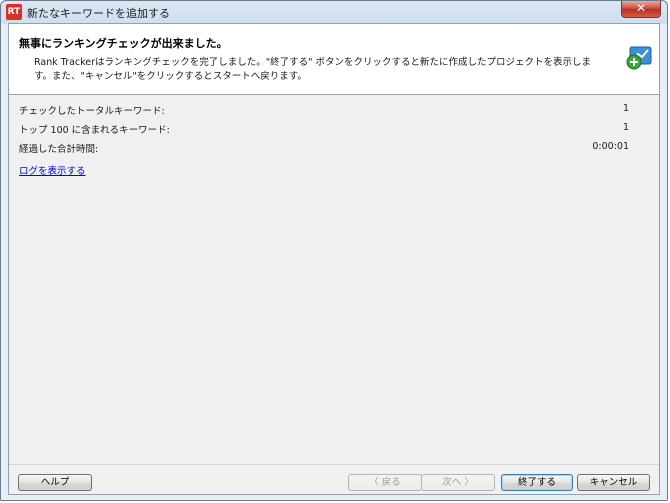 The height and width of the screenshot is (503, 670). I want to click on window-title: 新たなキーワードを追加する, so click(98, 13).